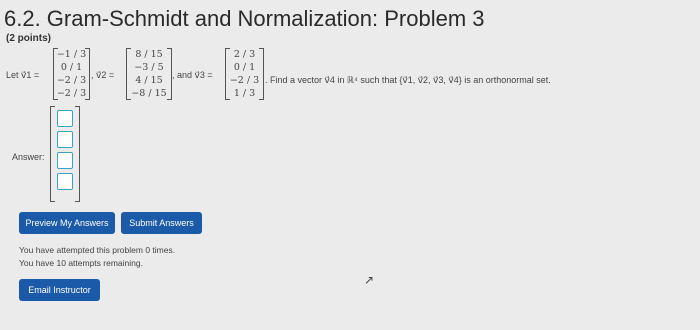 This screenshot has width=700, height=330. Describe the element at coordinates (149, 54) in the screenshot. I see `v2-entry: 8 / 15` at that location.